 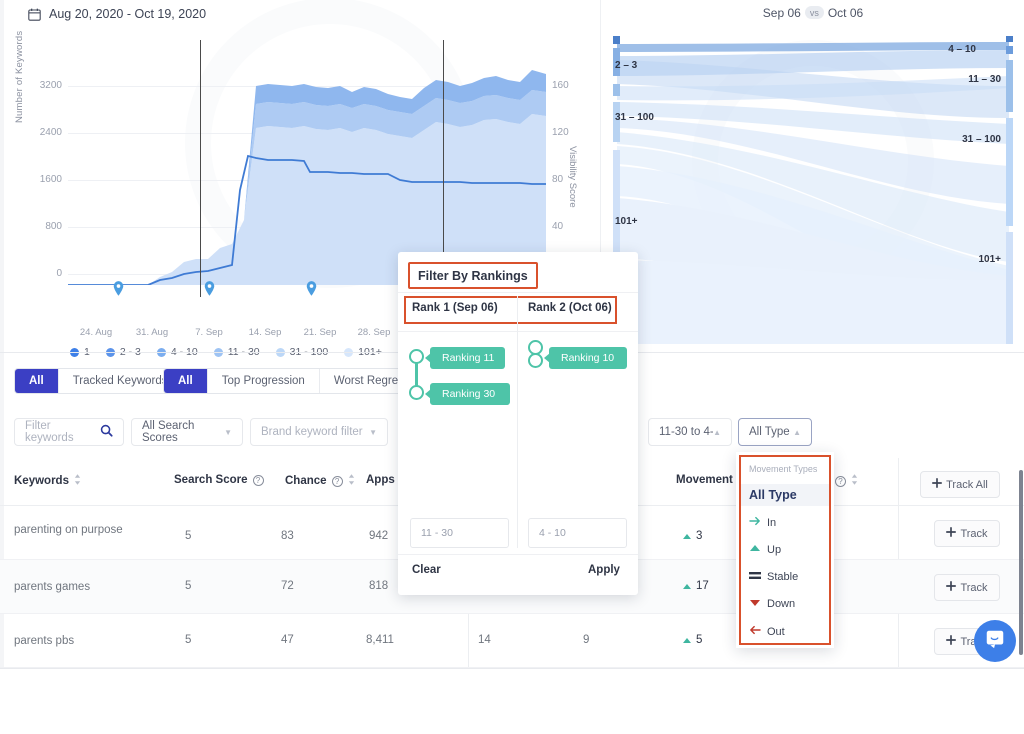 What do you see at coordinates (704, 480) in the screenshot?
I see `column-header-movement: Movement` at bounding box center [704, 480].